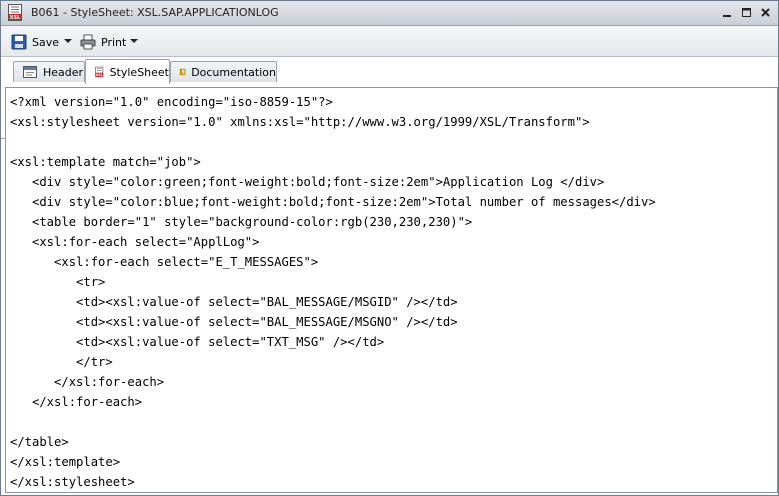 This screenshot has width=779, height=496. I want to click on tab-header: Header, so click(49, 71).